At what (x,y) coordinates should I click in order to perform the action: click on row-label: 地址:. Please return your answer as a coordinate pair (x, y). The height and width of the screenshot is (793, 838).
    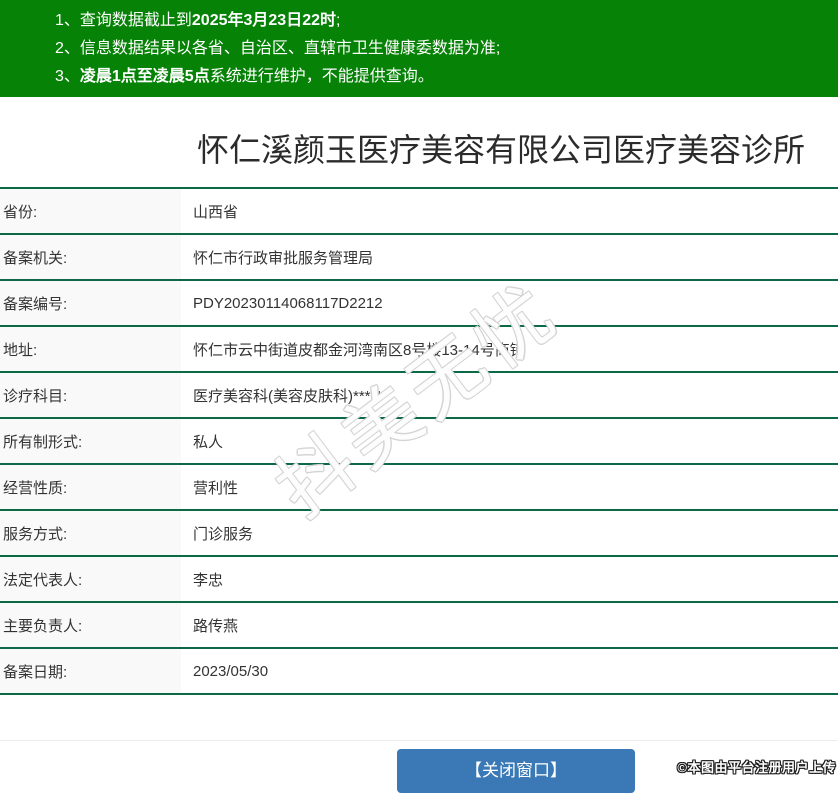
    Looking at the image, I should click on (90, 349).